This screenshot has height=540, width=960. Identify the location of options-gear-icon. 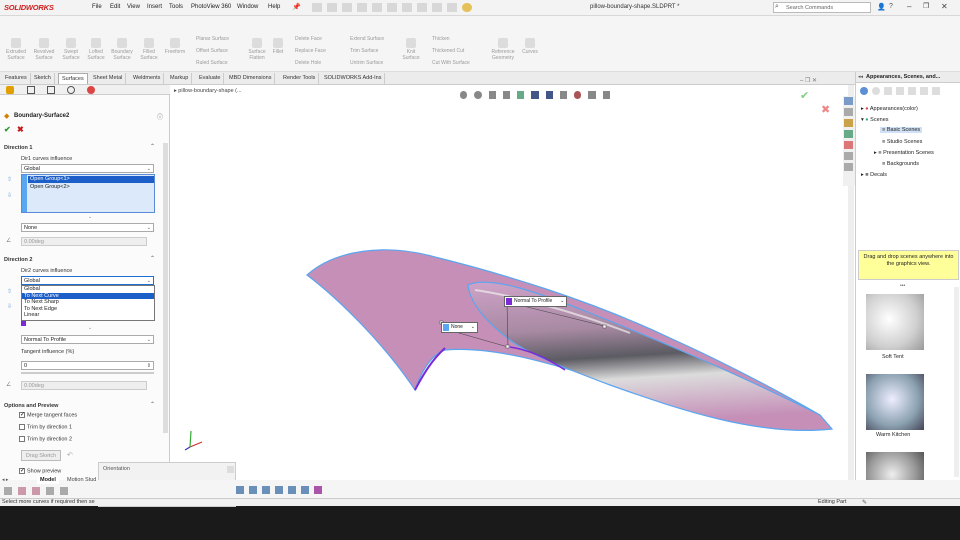
(467, 7).